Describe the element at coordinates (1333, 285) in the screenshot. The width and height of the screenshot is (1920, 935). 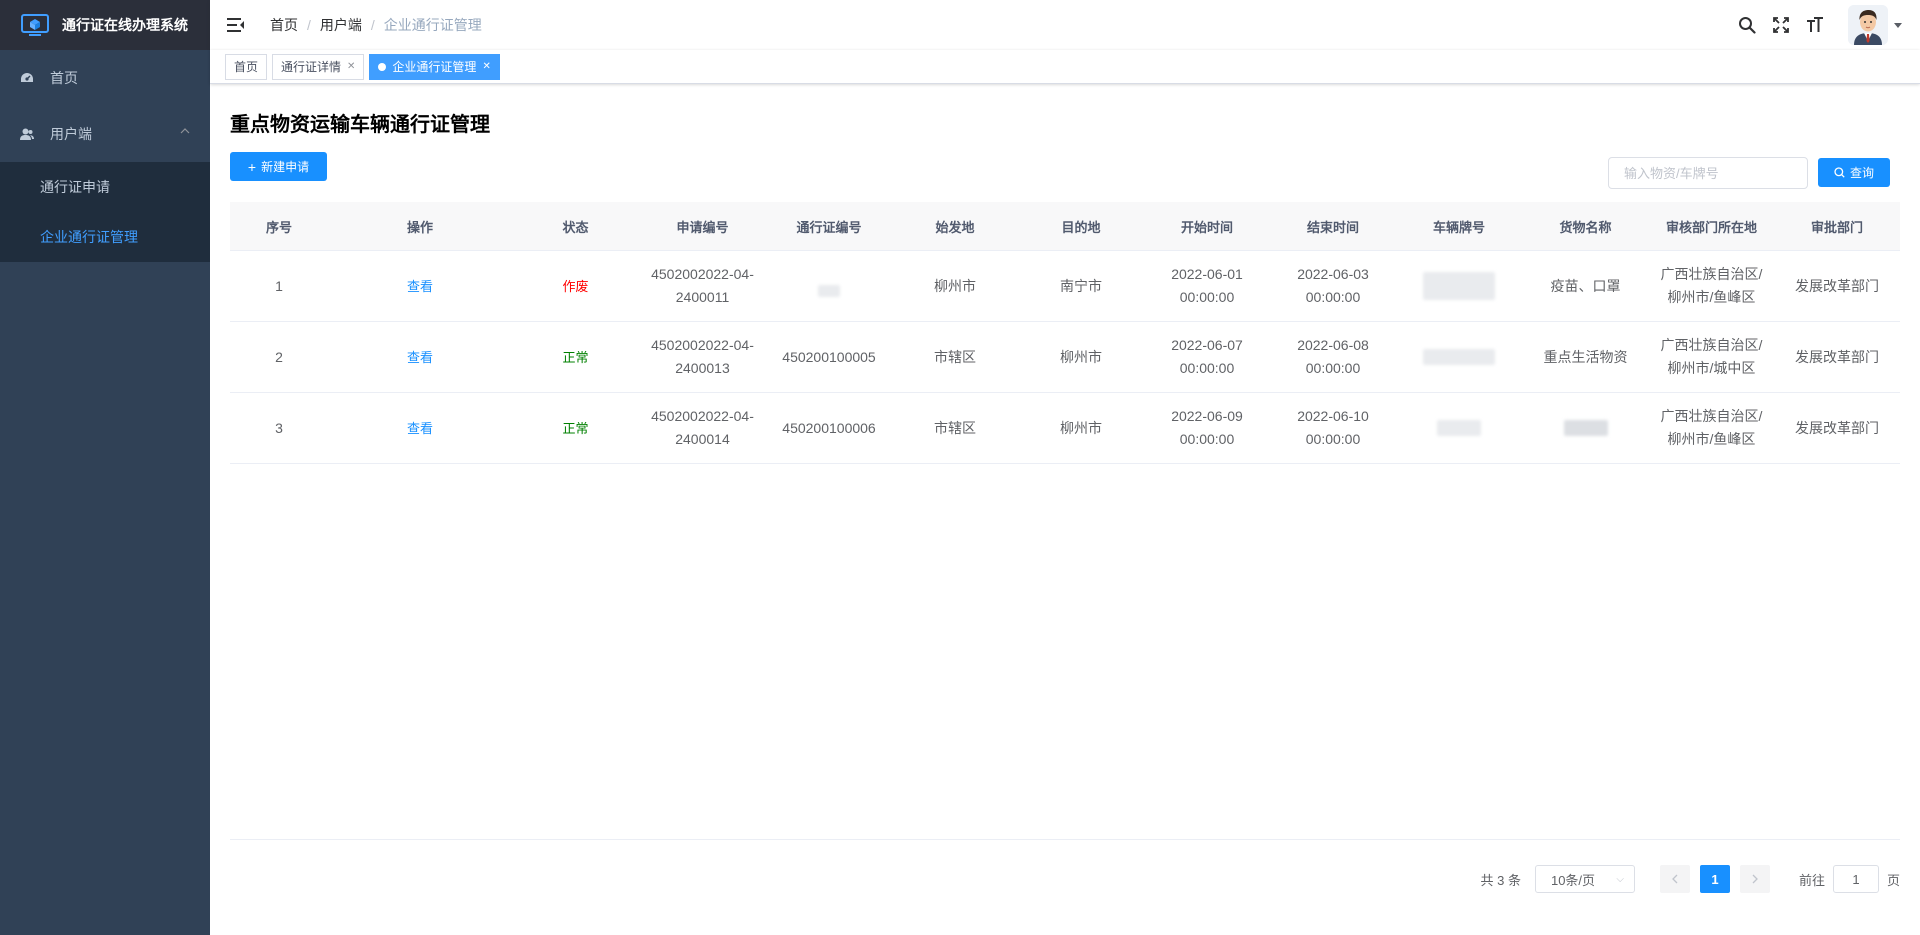
I see `cell-end-time: 2022-06-03 00:00:00` at that location.